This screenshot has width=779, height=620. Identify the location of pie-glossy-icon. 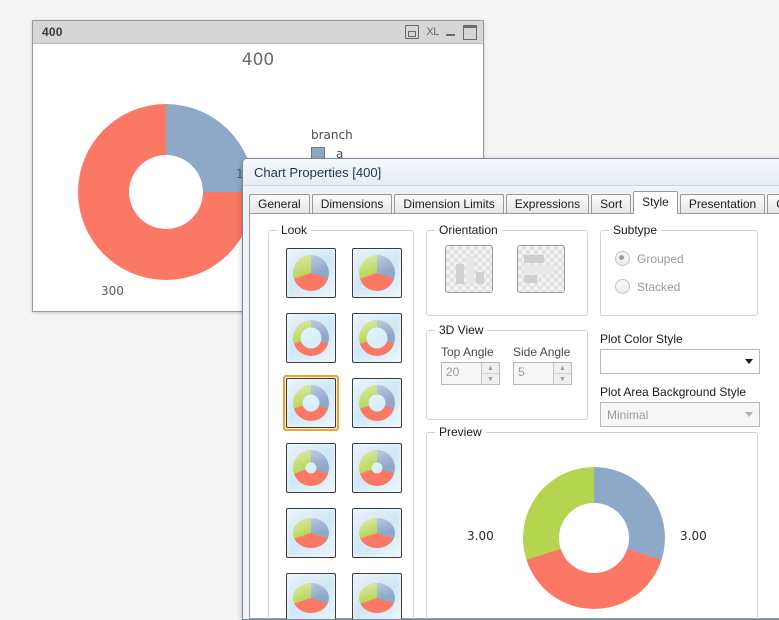
(377, 273).